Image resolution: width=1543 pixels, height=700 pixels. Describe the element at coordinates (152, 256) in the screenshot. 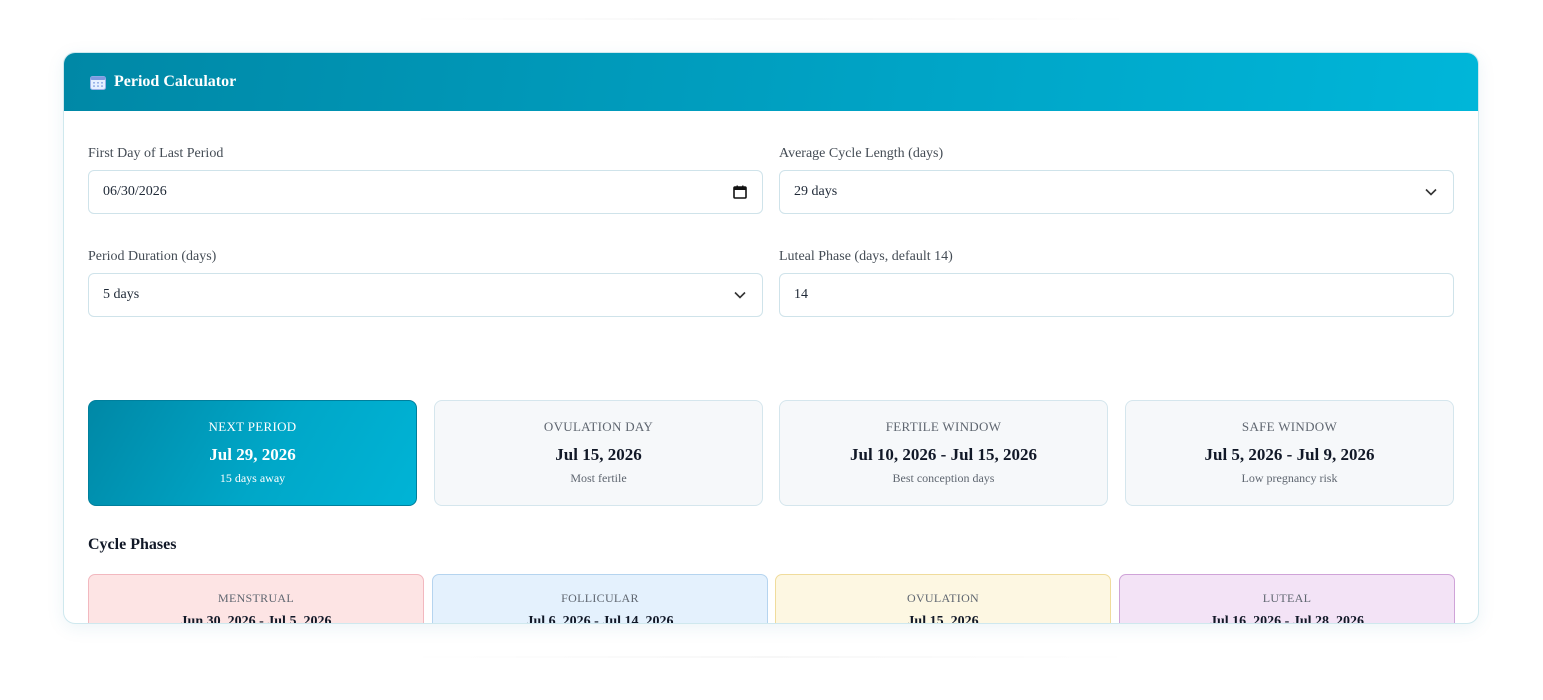

I see `period-duration-label: Period Duration (days)` at that location.